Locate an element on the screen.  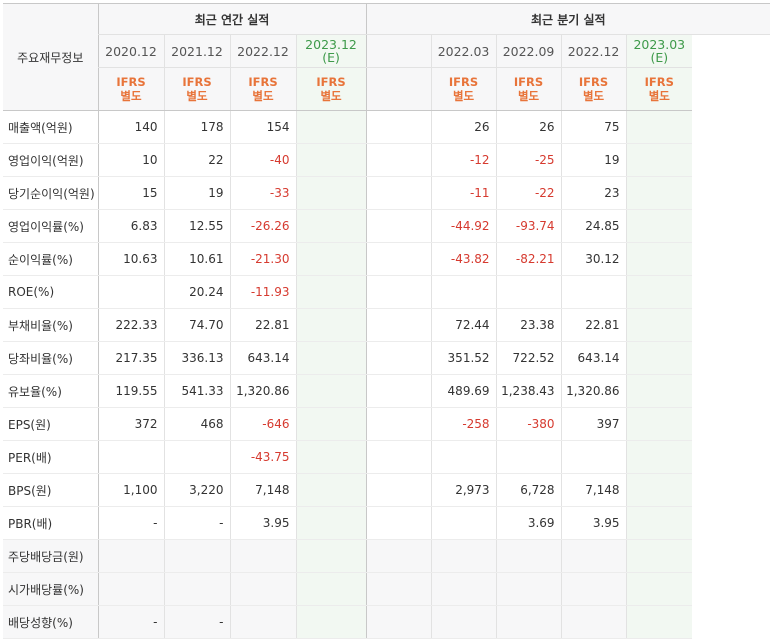
table-row: 순이익률(%) 10.63 10.61 -21.30 -43.82 -82.21 30.12 is located at coordinates (386, 259).